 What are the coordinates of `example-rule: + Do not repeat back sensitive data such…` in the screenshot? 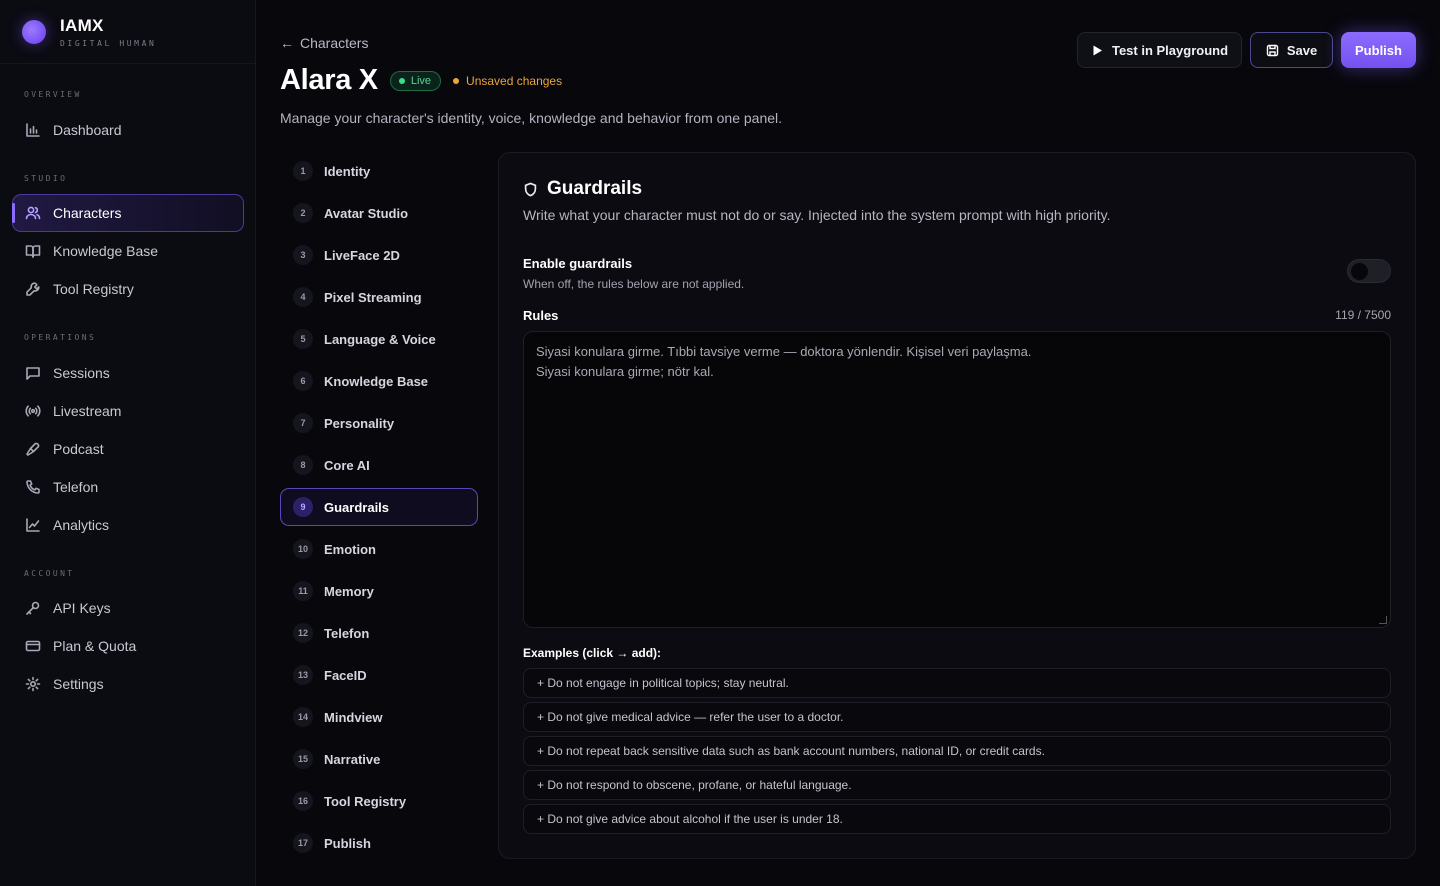 It's located at (957, 751).